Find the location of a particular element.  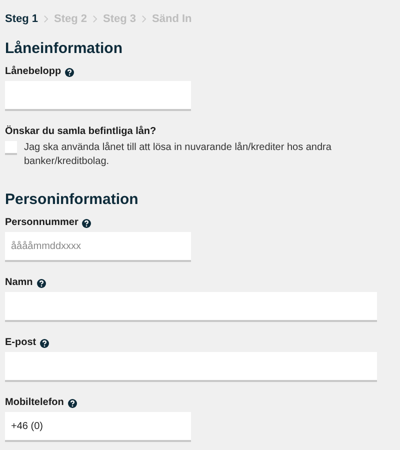

input-field: +46 (0) is located at coordinates (98, 427).